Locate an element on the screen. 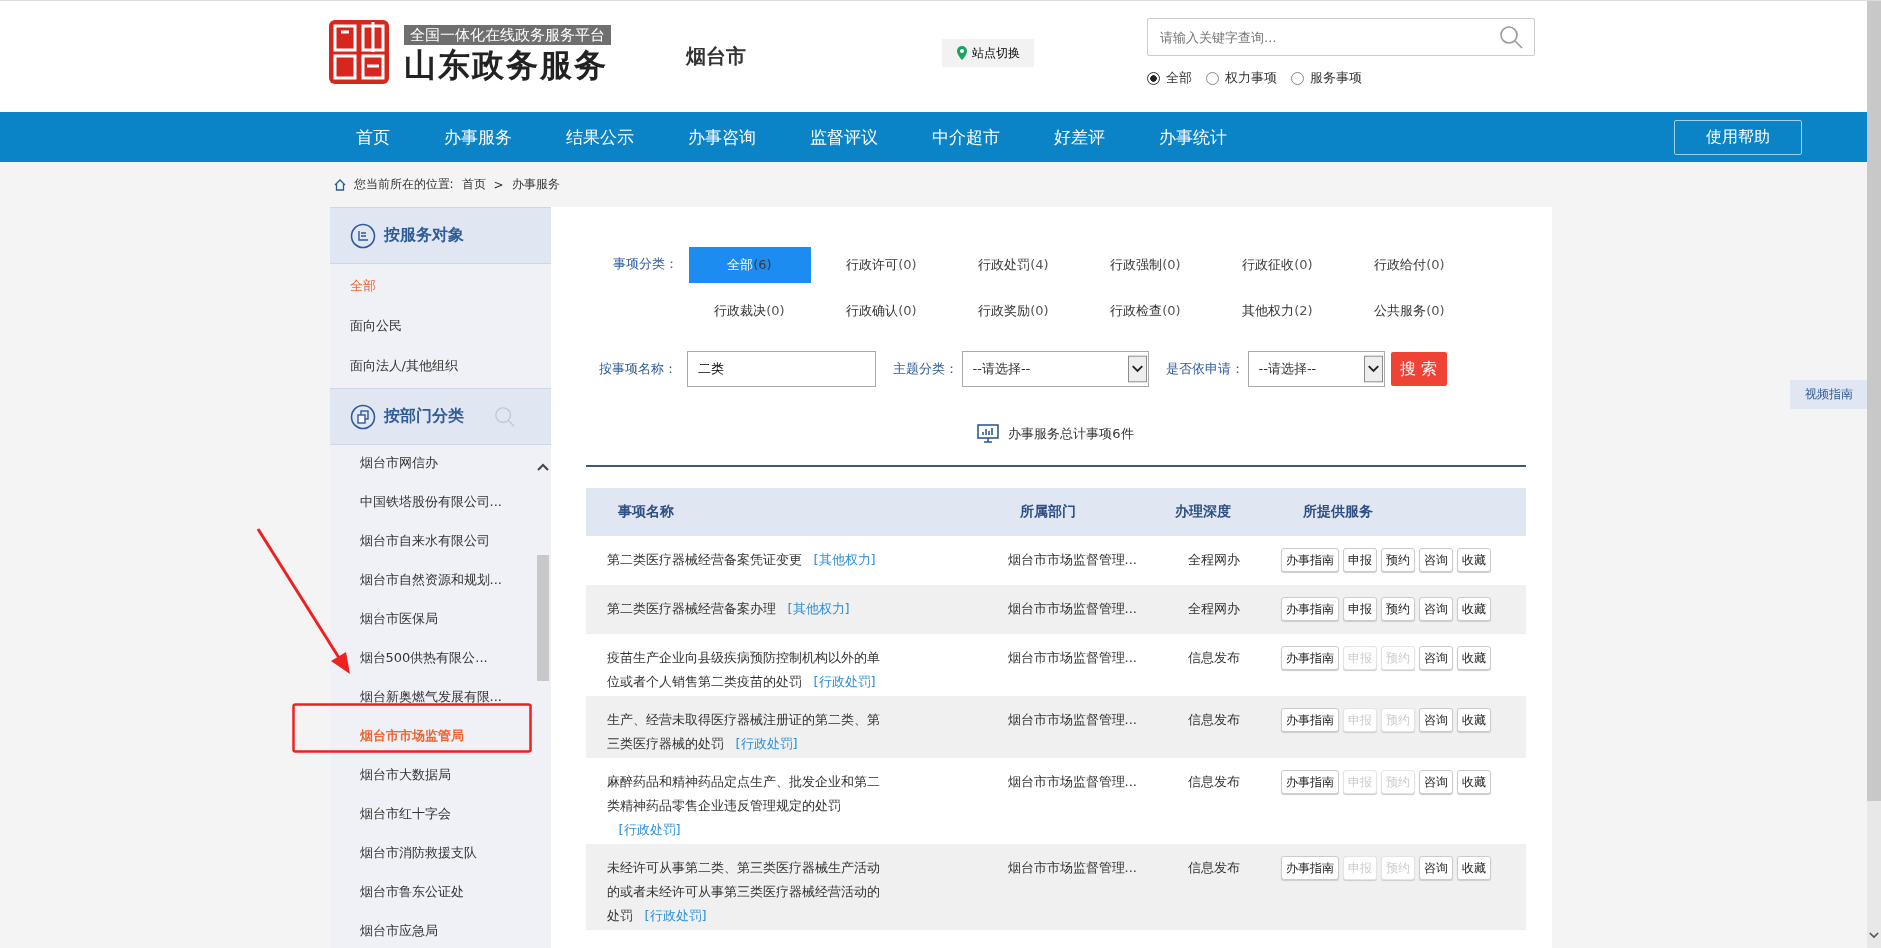 This screenshot has height=948, width=1881. item-name: 麻醉药品和精神药品定点生产、批发企业和第二类精神药品零售企业违反管理规定的处罚 [行政处罚] is located at coordinates (733, 806).